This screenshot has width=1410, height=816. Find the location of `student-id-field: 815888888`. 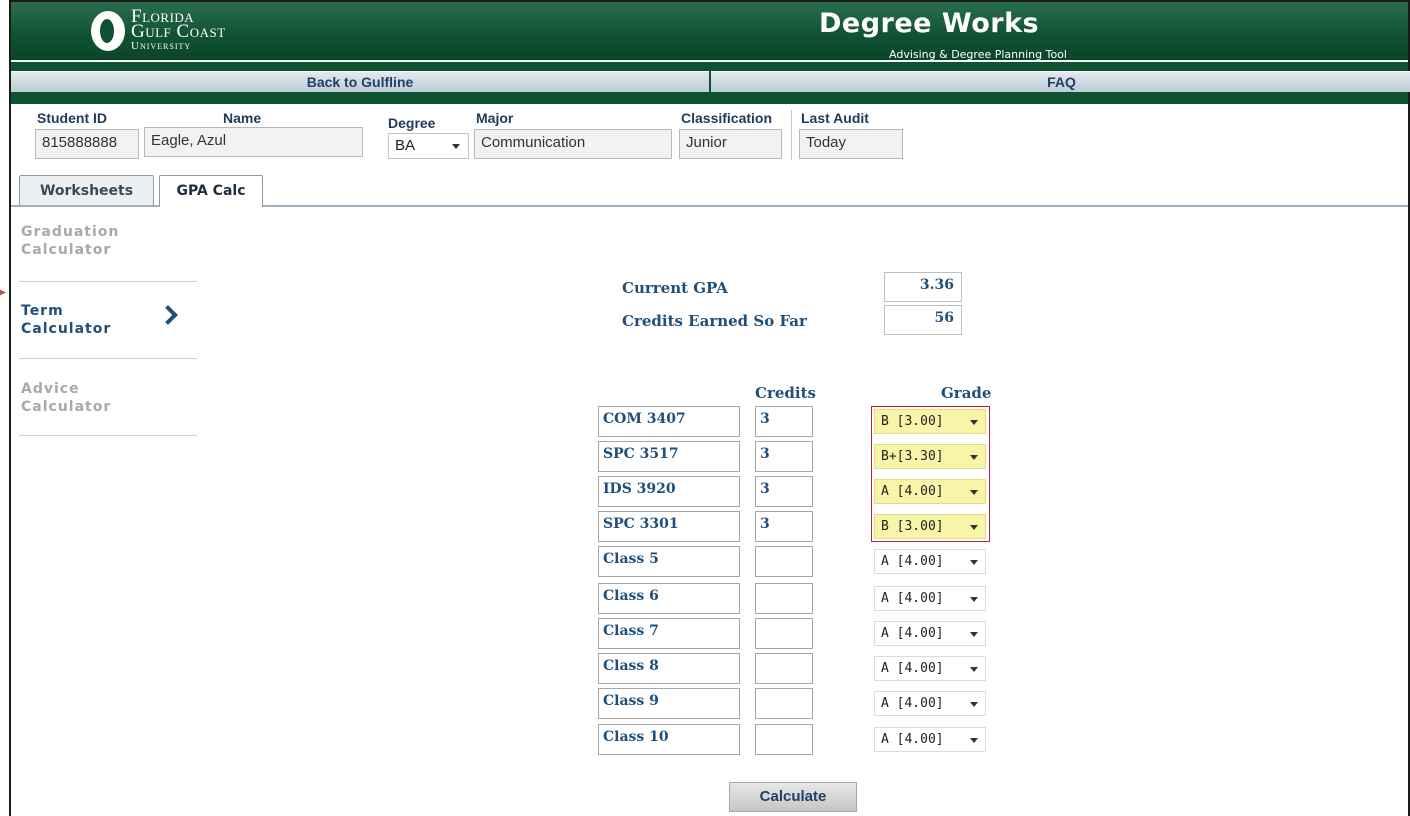

student-id-field: 815888888 is located at coordinates (87, 144).